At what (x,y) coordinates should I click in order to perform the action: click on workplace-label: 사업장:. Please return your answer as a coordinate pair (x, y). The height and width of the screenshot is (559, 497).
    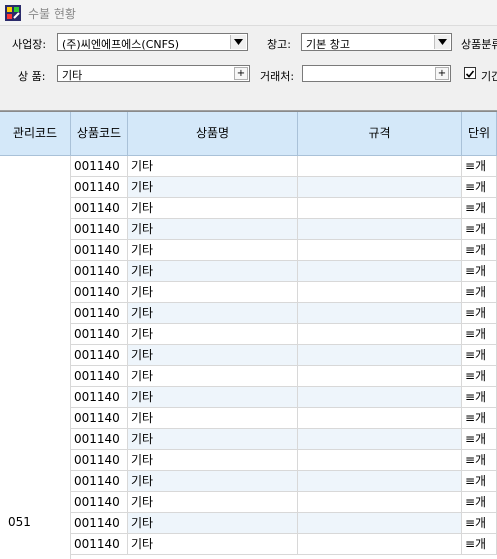
    Looking at the image, I should click on (29, 44).